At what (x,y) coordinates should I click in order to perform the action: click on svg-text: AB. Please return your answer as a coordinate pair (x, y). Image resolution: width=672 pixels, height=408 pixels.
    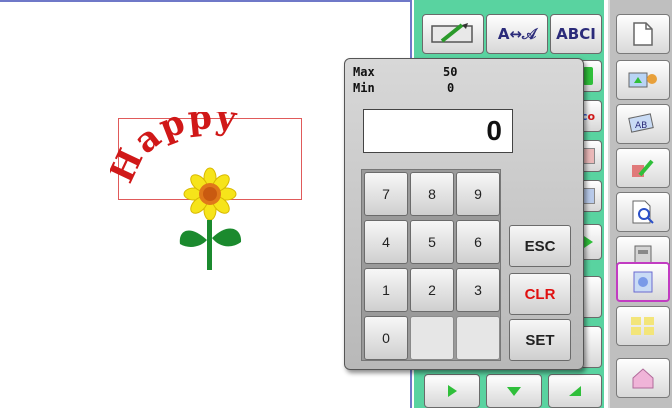
    Looking at the image, I should click on (641, 126).